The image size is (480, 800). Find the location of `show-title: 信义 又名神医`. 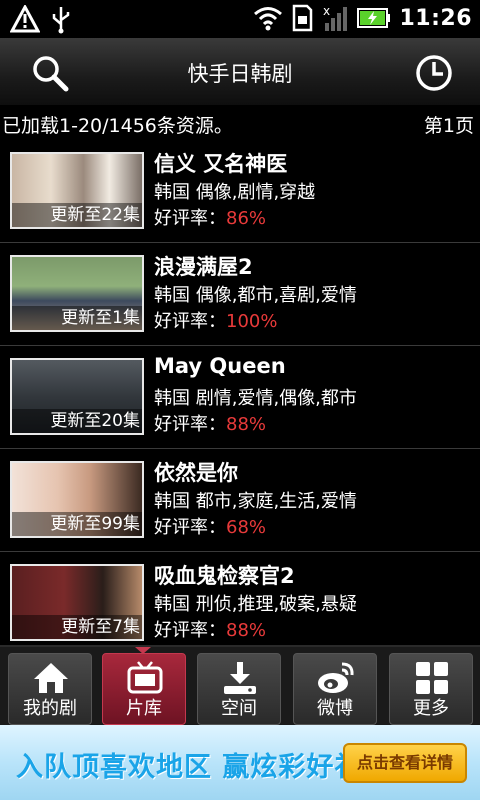

show-title: 信义 又名神医 is located at coordinates (221, 164).